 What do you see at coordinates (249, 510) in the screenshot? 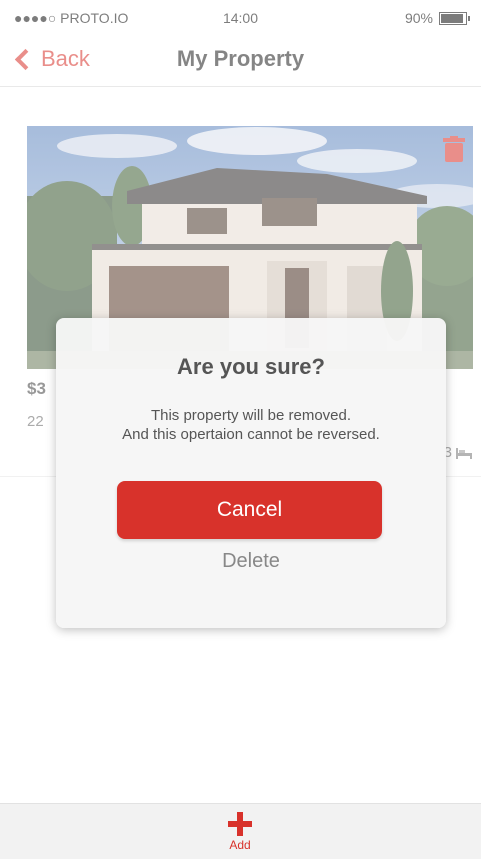
I see `cancel-button: Cancel` at bounding box center [249, 510].